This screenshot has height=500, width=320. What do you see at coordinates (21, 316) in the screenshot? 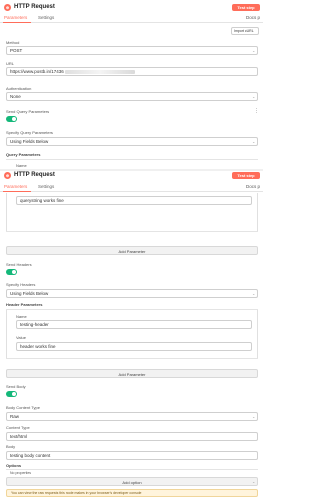
I see `header-name-label: Name` at bounding box center [21, 316].